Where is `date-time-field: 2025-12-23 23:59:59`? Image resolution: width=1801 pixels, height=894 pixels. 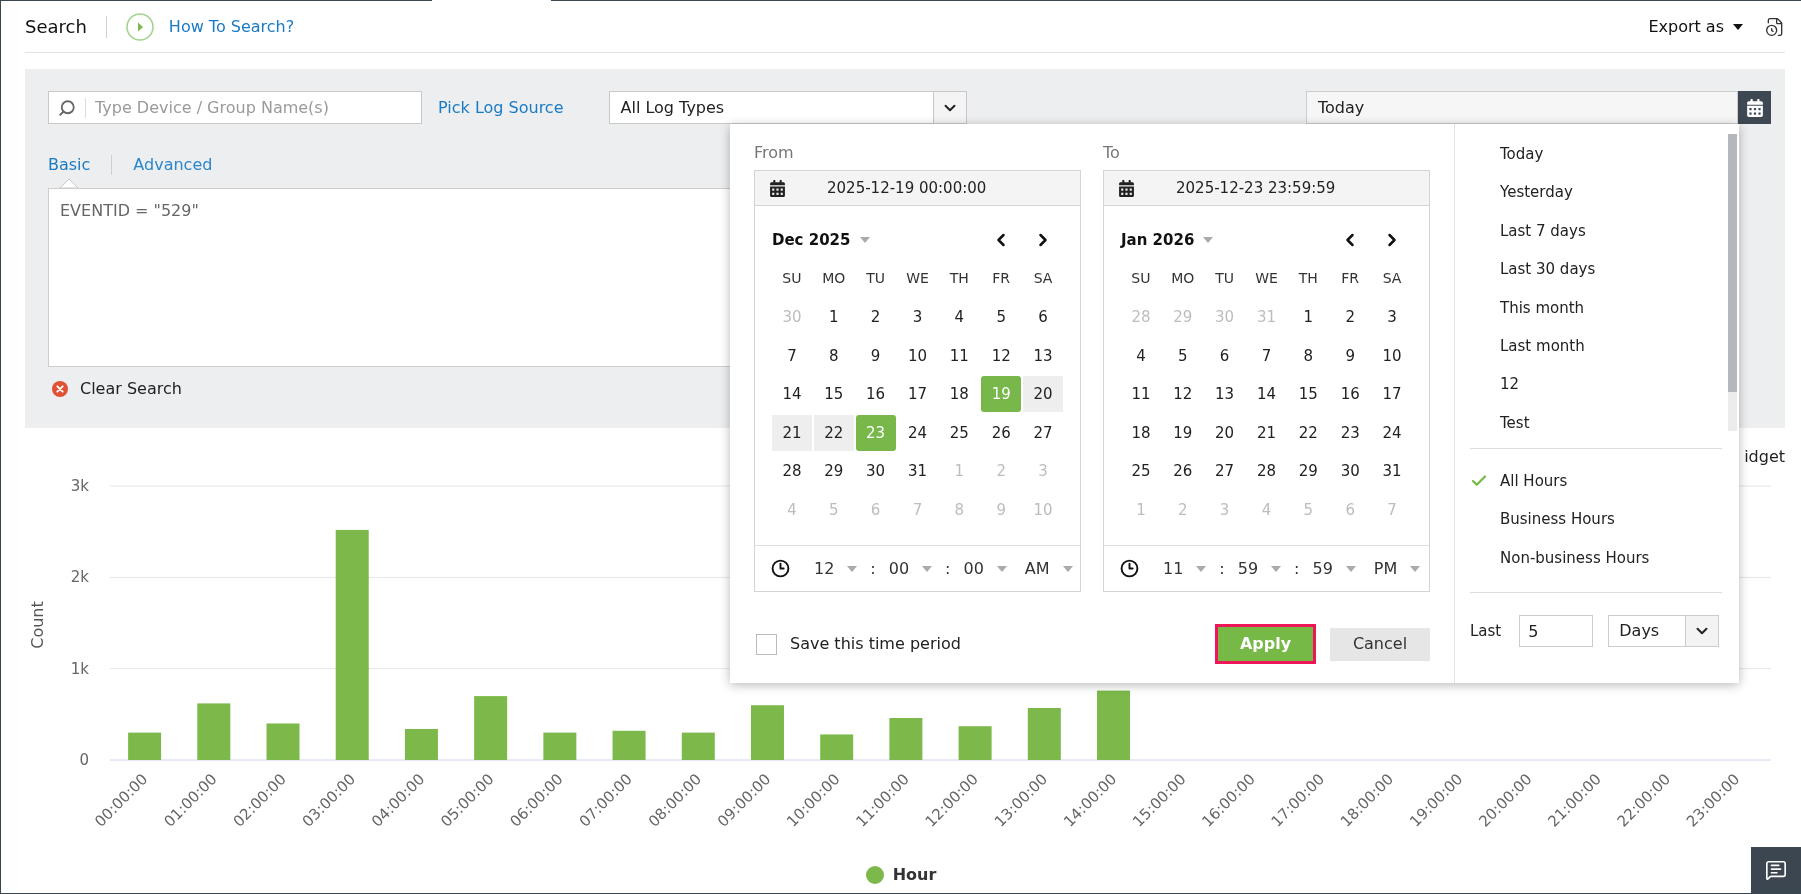
date-time-field: 2025-12-23 23:59:59 is located at coordinates (1266, 188).